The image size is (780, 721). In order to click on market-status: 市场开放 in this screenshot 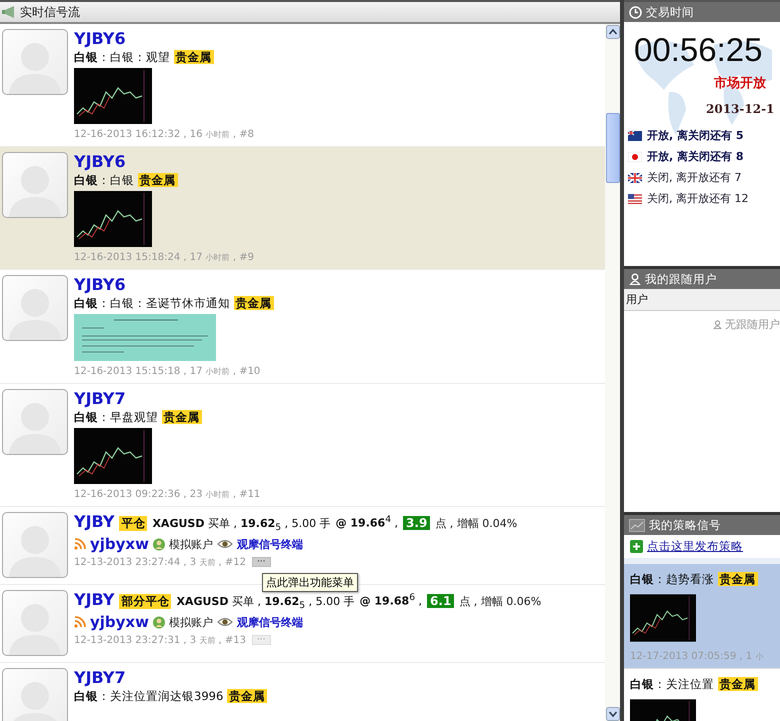, I will do `click(740, 83)`.